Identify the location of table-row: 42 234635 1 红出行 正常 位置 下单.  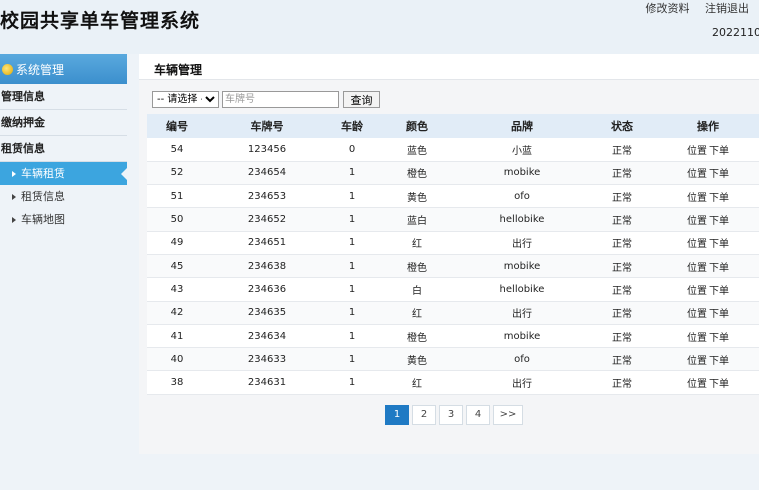
(453, 313).